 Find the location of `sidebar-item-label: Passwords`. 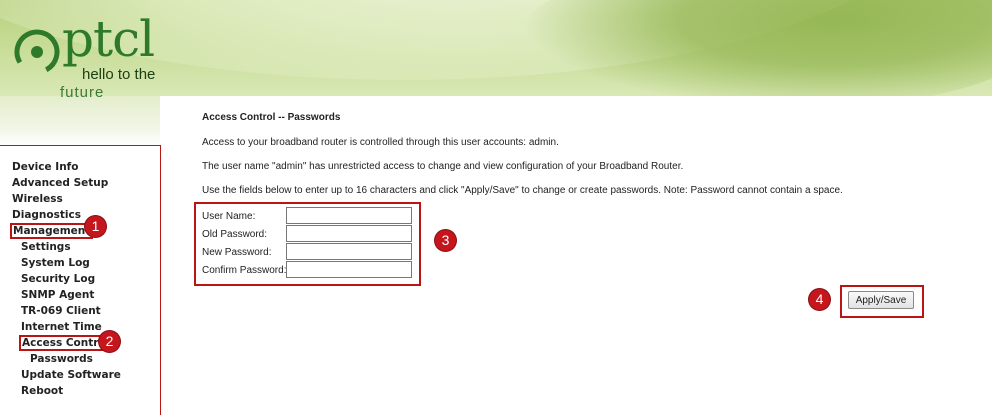

sidebar-item-label: Passwords is located at coordinates (61, 359).